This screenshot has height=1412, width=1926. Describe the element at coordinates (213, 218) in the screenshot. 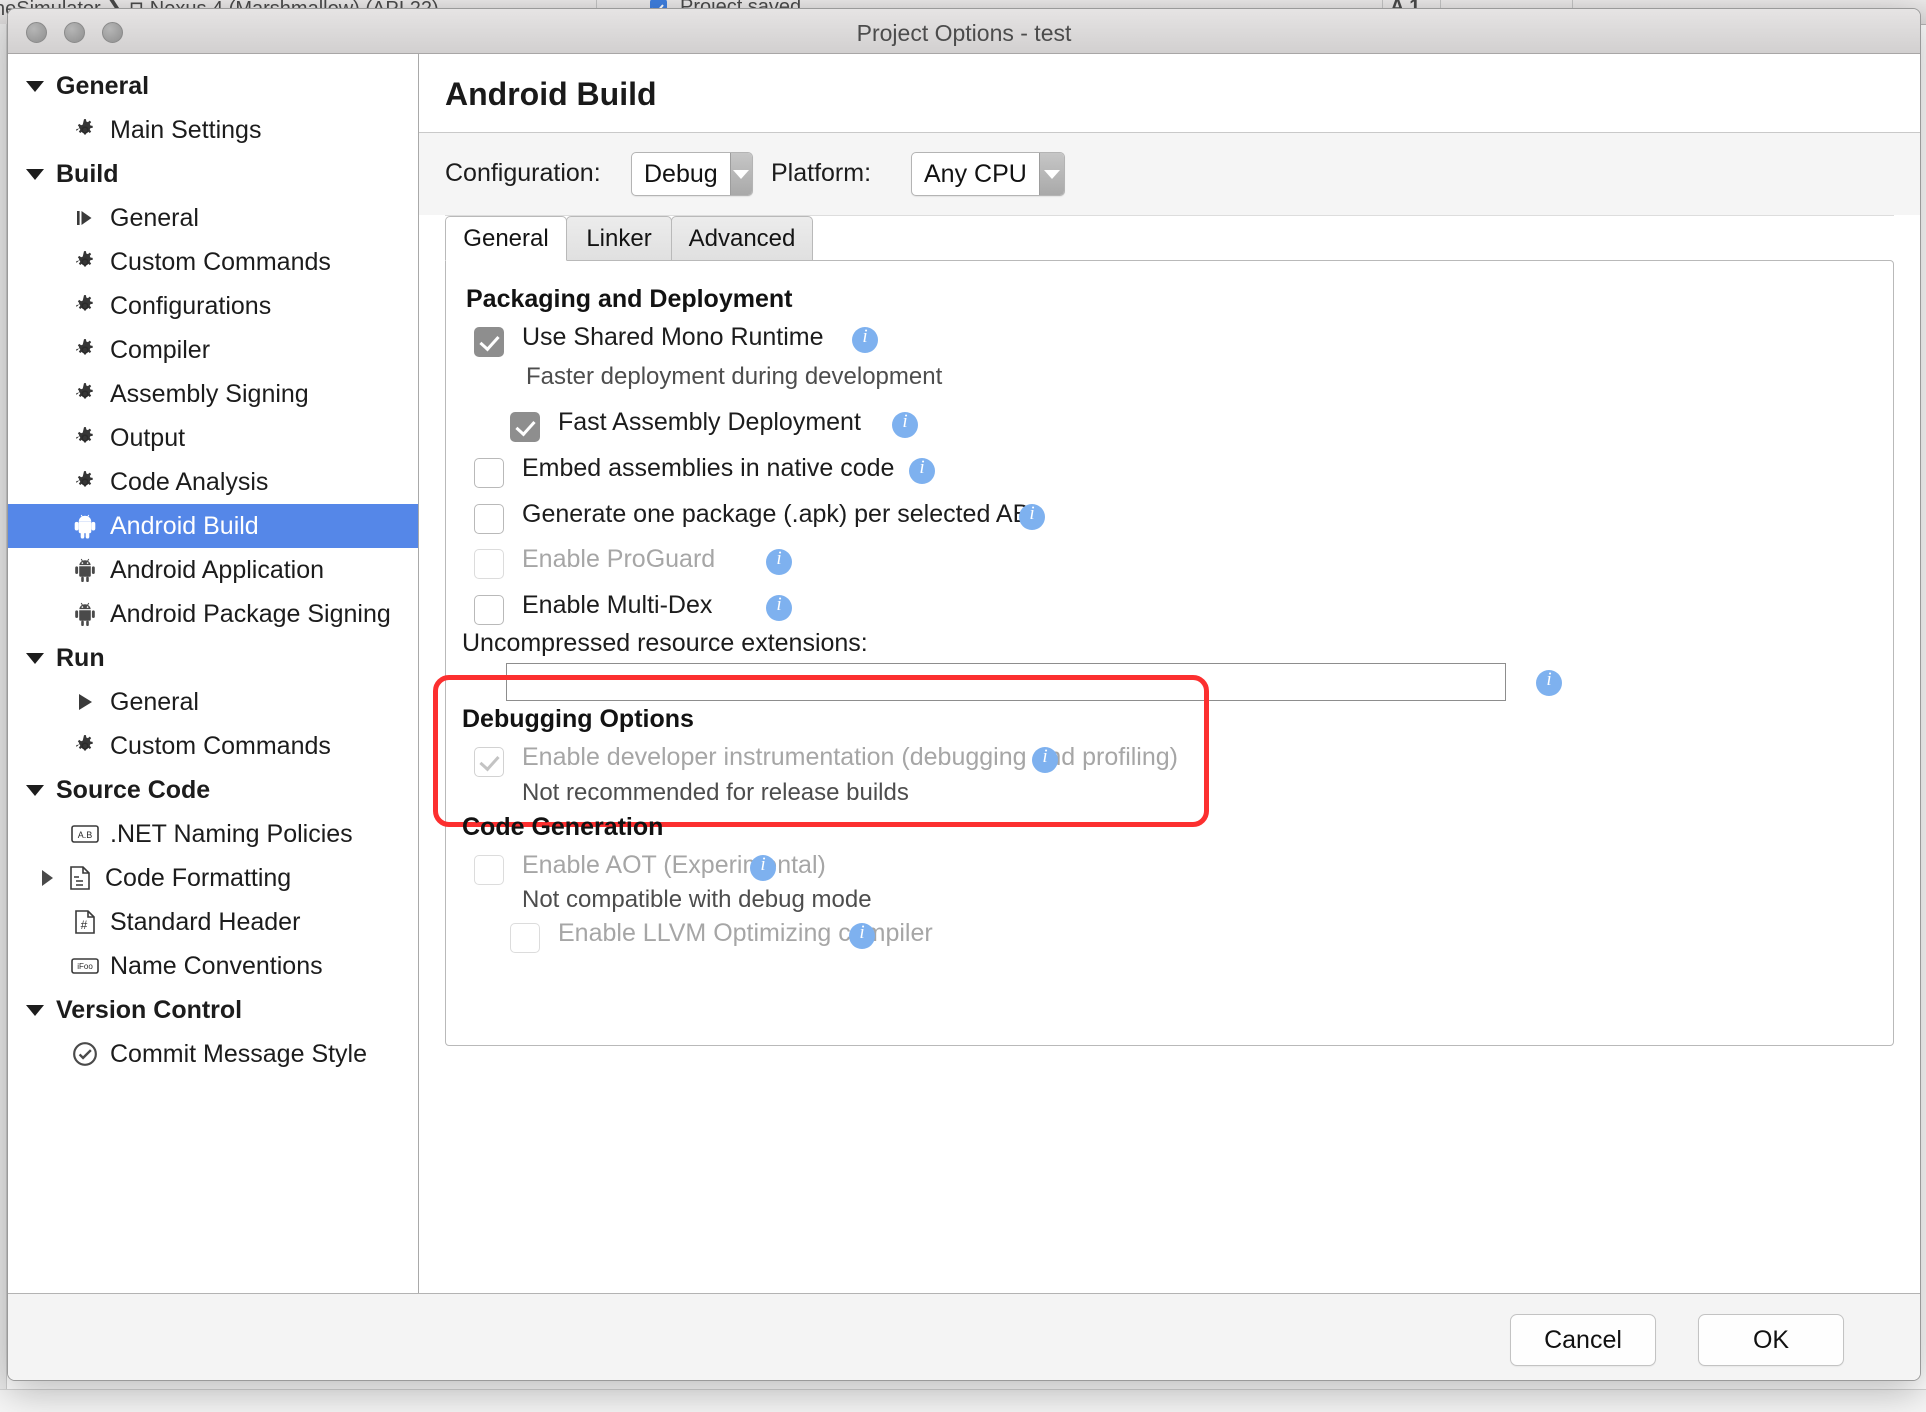

I see `sidebar-item-build-general: General` at that location.